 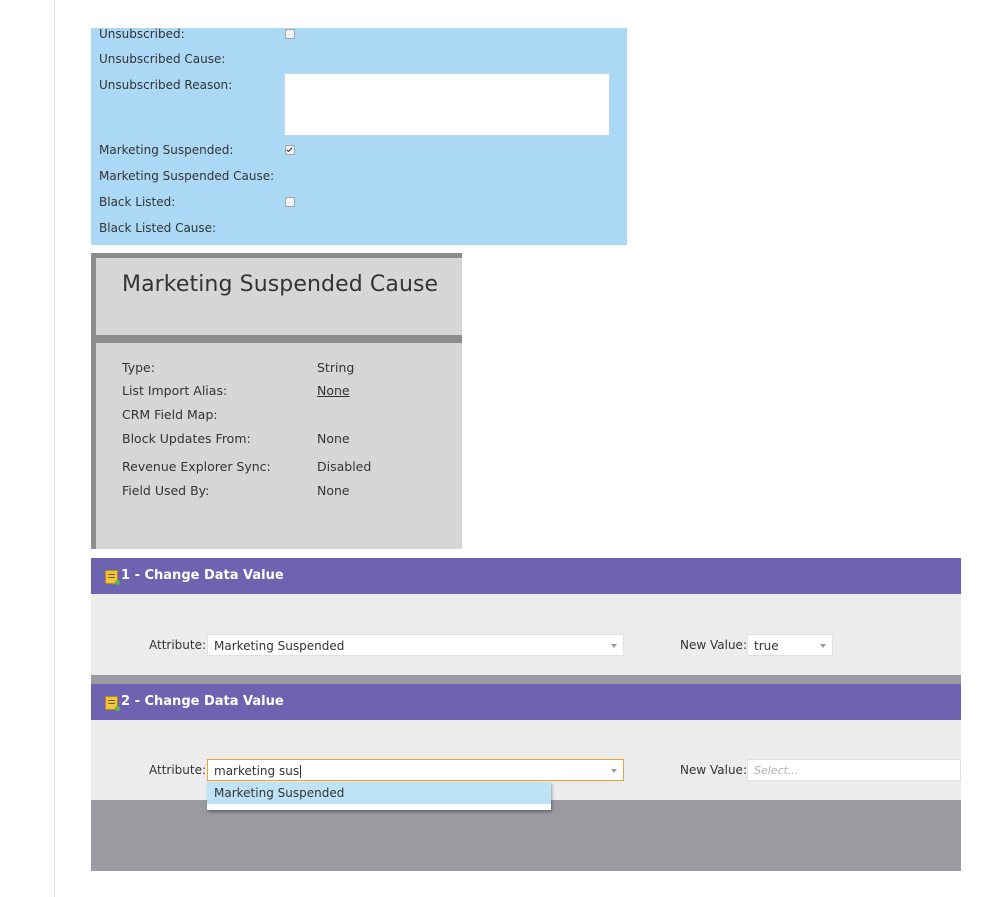 What do you see at coordinates (166, 490) in the screenshot?
I see `field-used-by-label: Field Used By:` at bounding box center [166, 490].